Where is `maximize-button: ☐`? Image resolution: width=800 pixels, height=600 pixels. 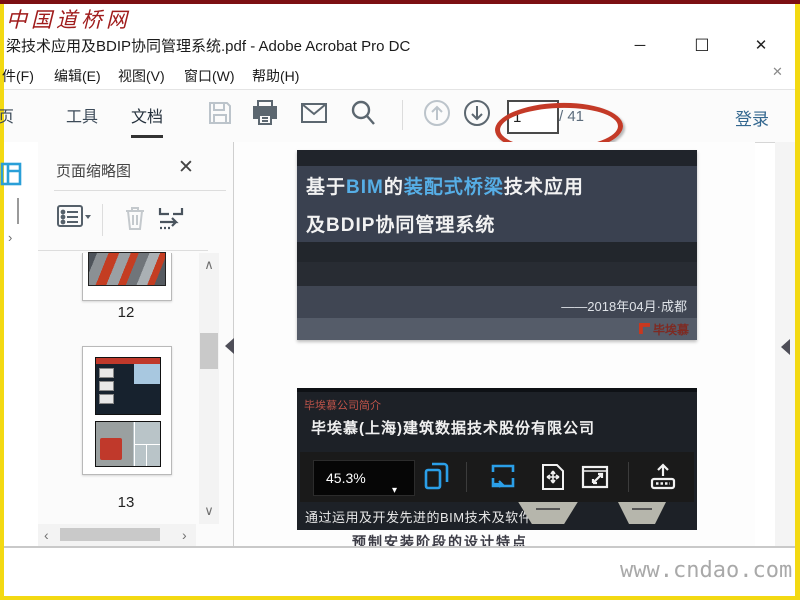
maximize-button: ☐ is located at coordinates (702, 46).